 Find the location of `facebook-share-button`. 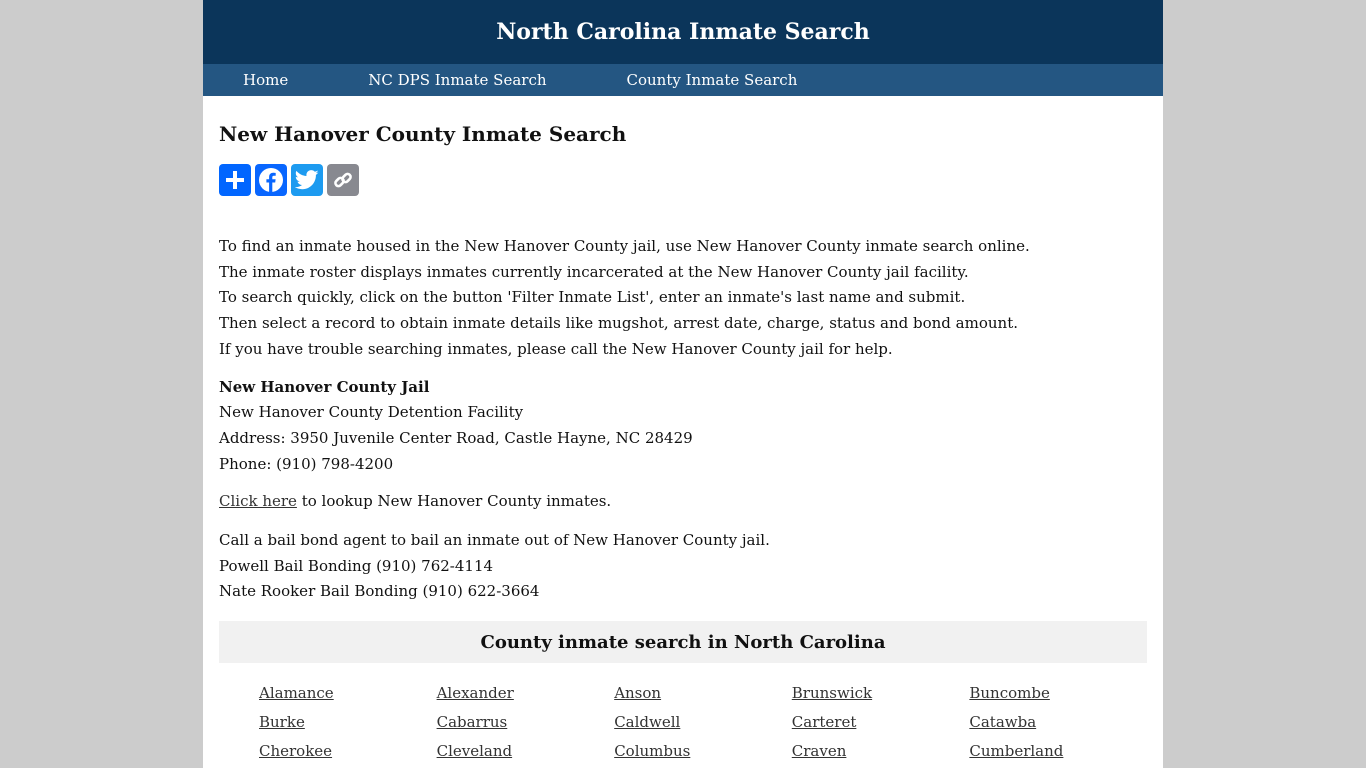

facebook-share-button is located at coordinates (271, 180).